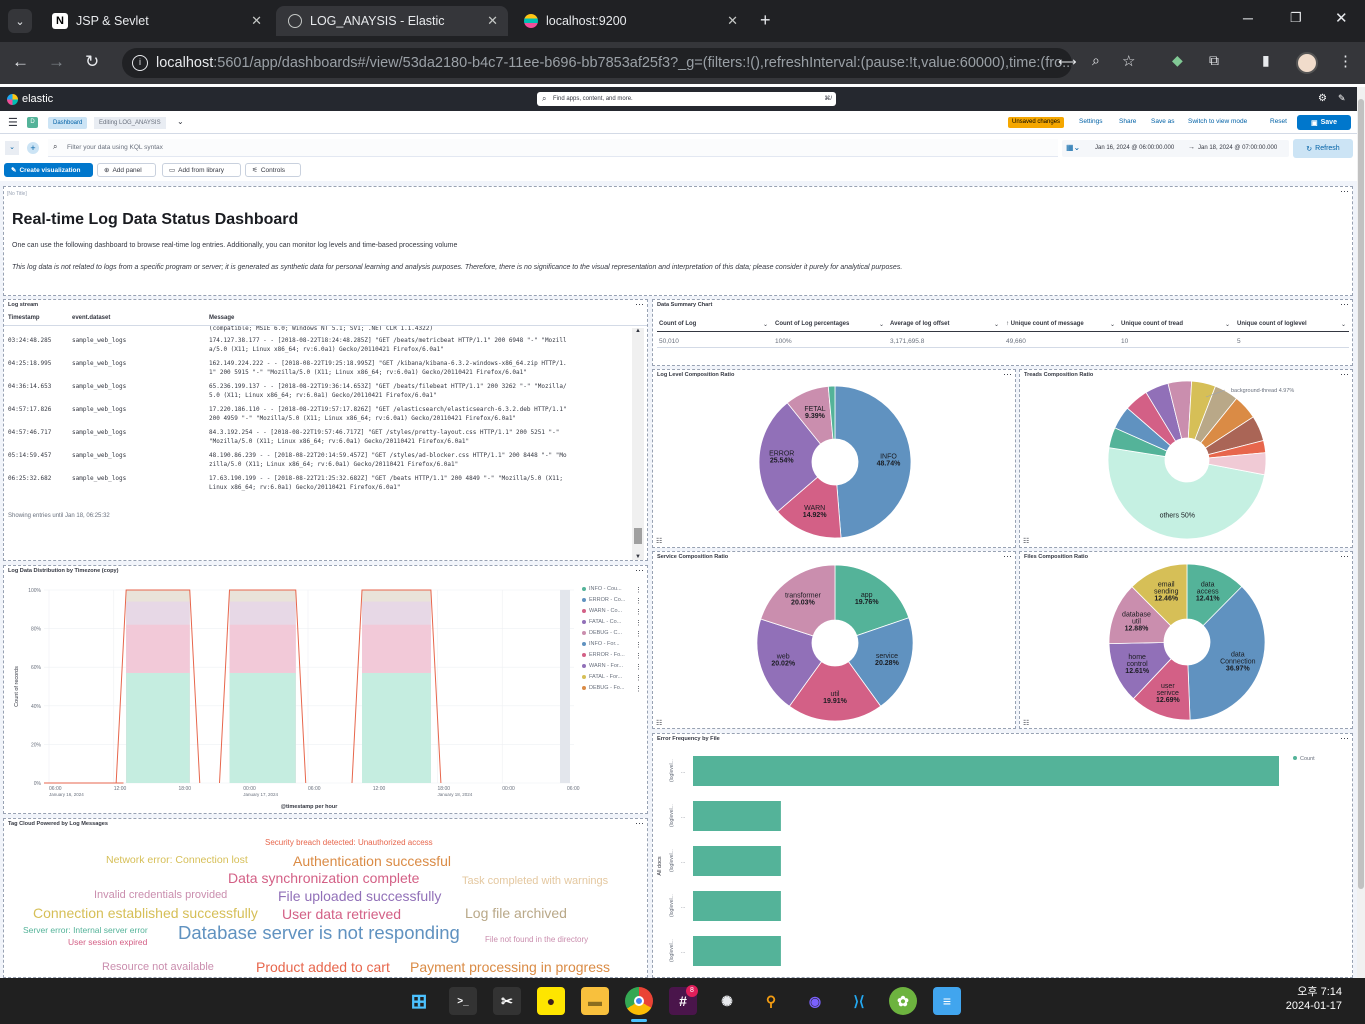 The width and height of the screenshot is (1365, 1024). I want to click on search-app-icon: ⚲, so click(771, 1001).